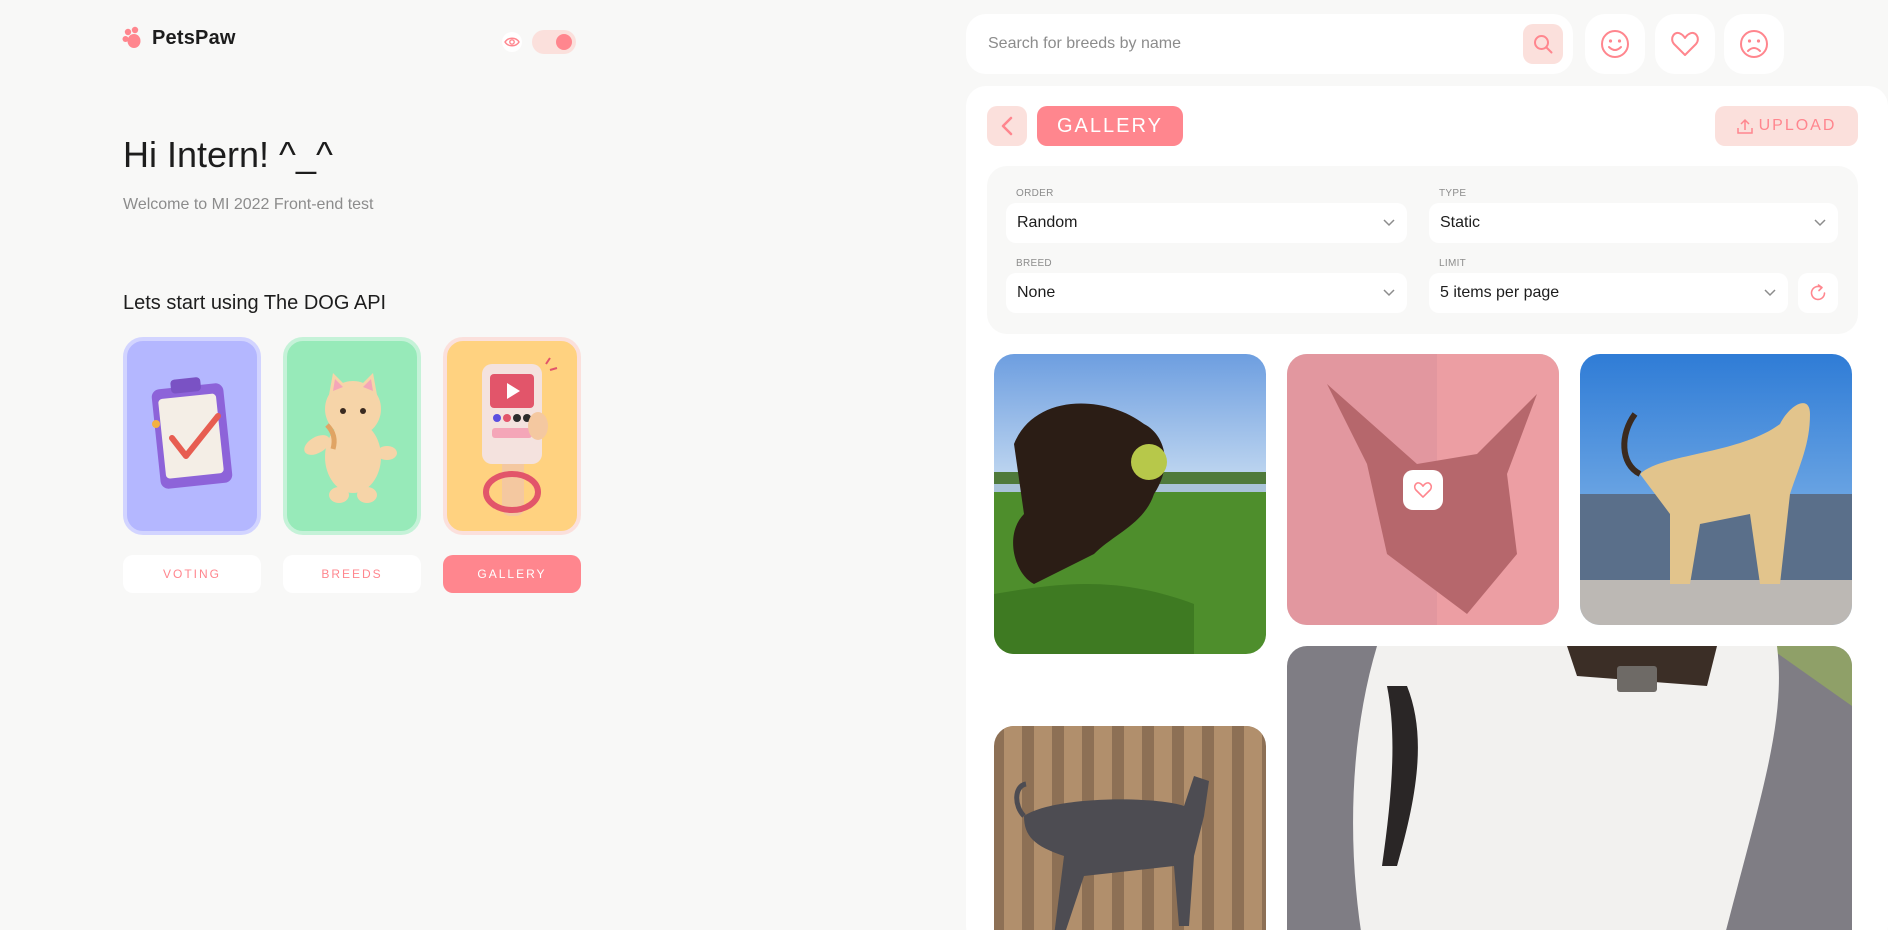 This screenshot has height=930, width=1888. I want to click on cat-illustration-icon, so click(350, 438).